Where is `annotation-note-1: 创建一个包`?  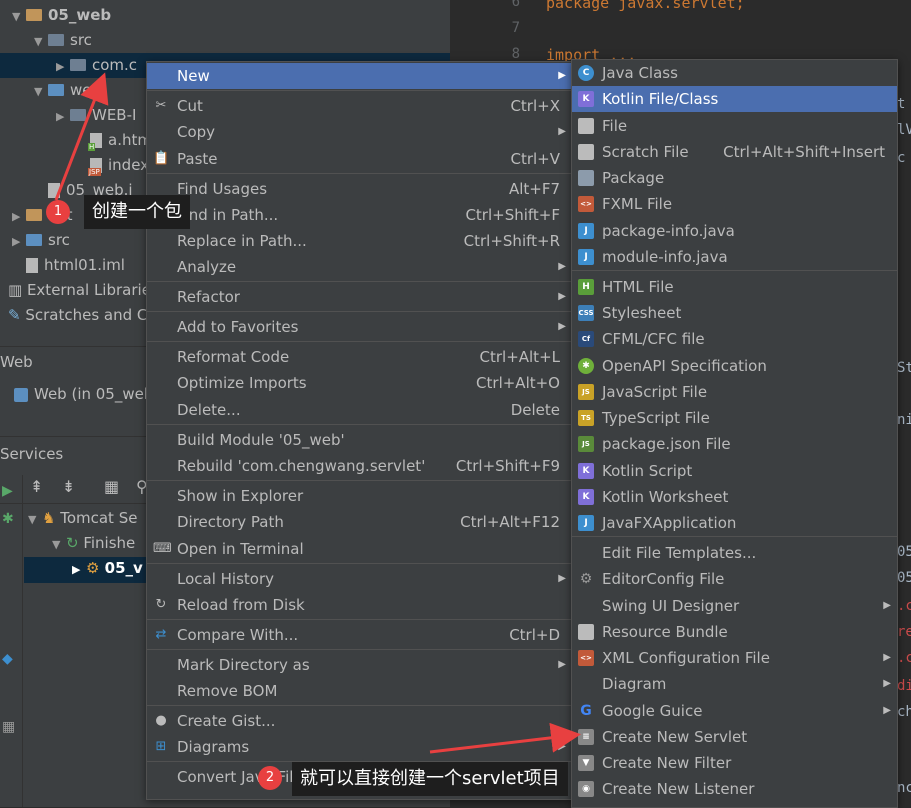 annotation-note-1: 创建一个包 is located at coordinates (137, 212).